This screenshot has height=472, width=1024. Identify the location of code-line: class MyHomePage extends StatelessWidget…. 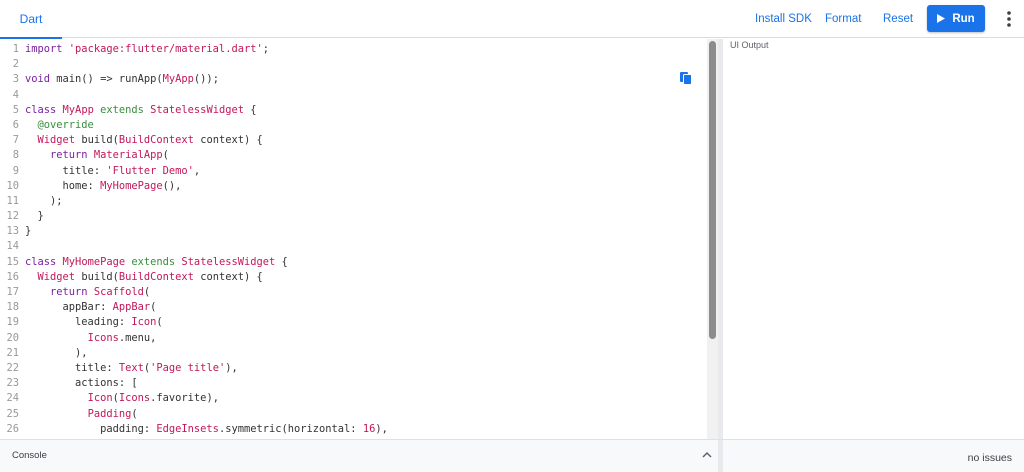
(365, 262).